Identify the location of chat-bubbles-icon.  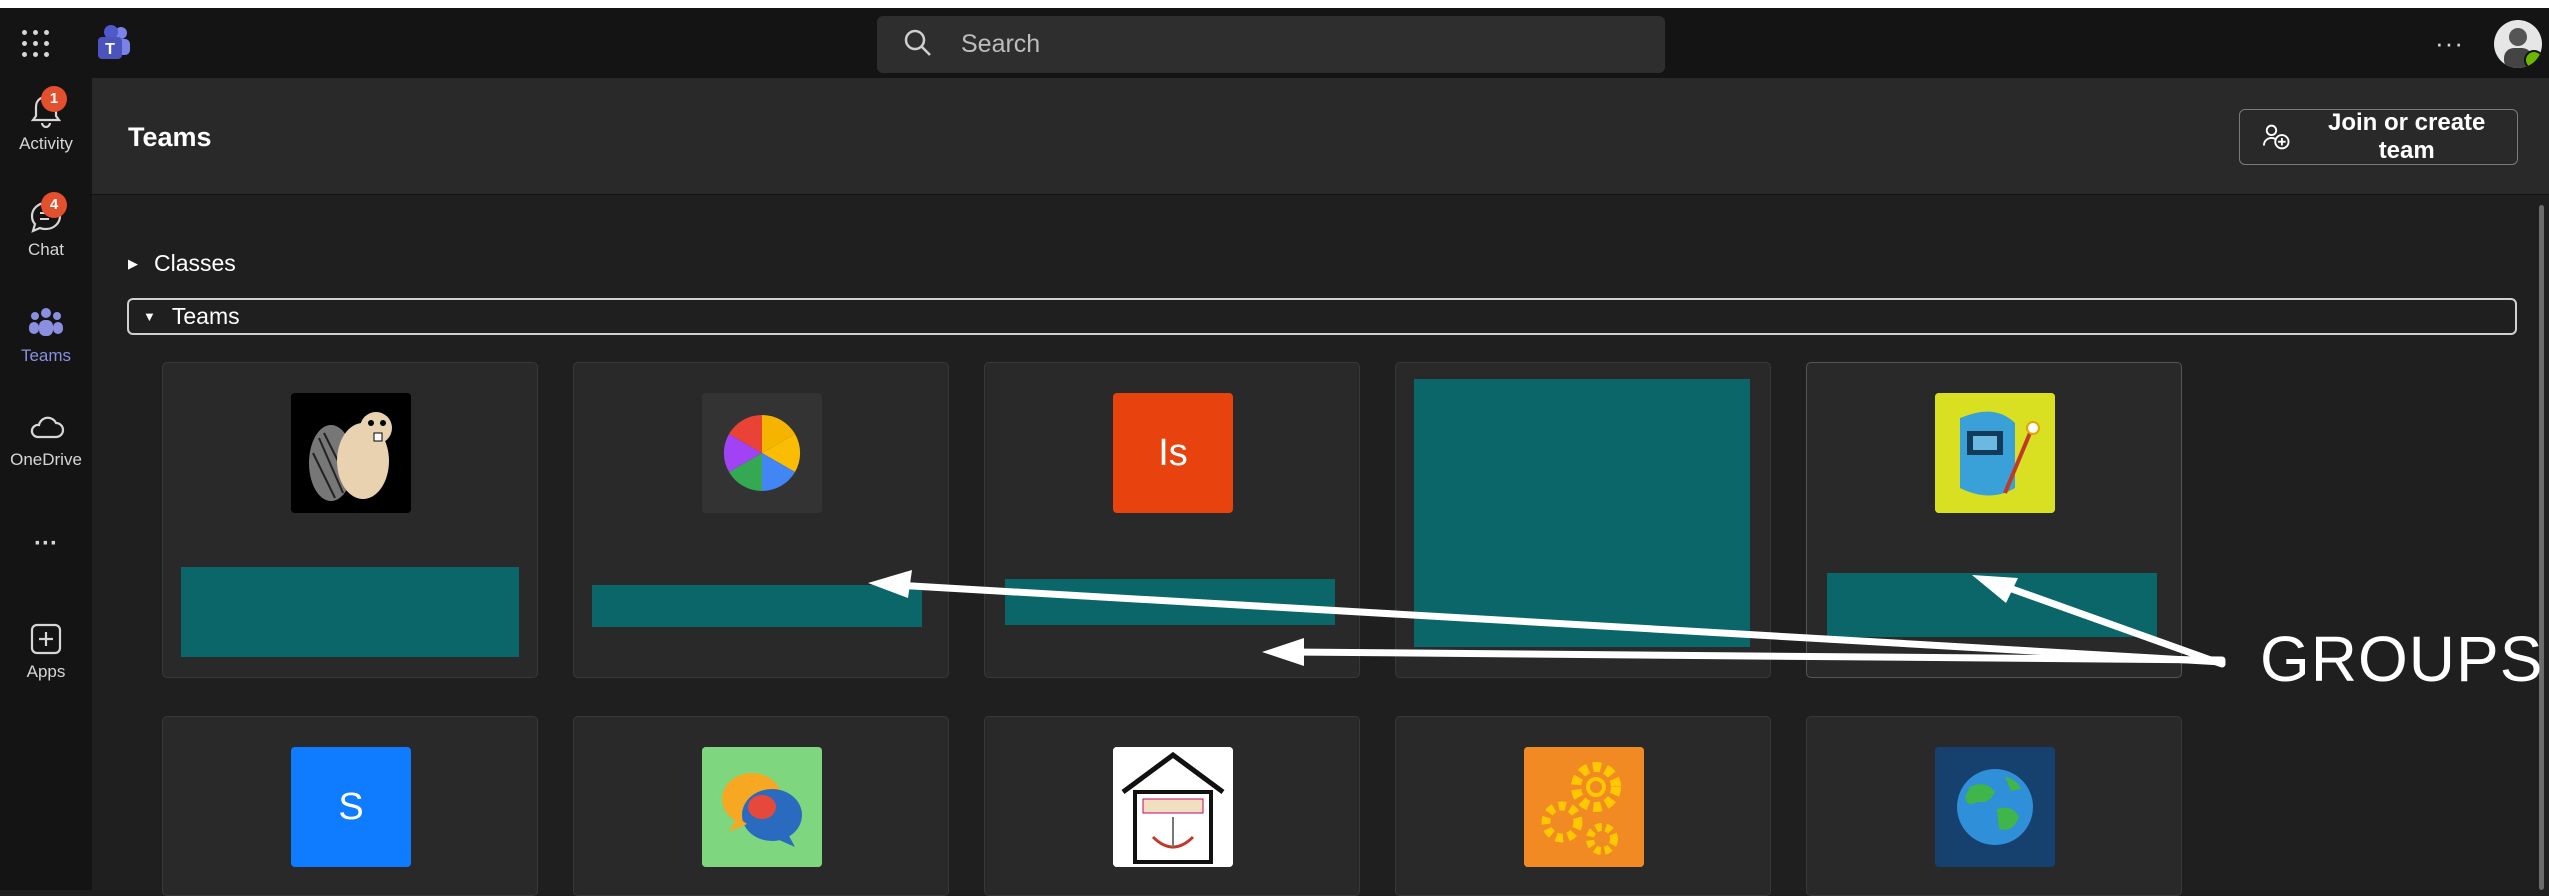
(762, 807).